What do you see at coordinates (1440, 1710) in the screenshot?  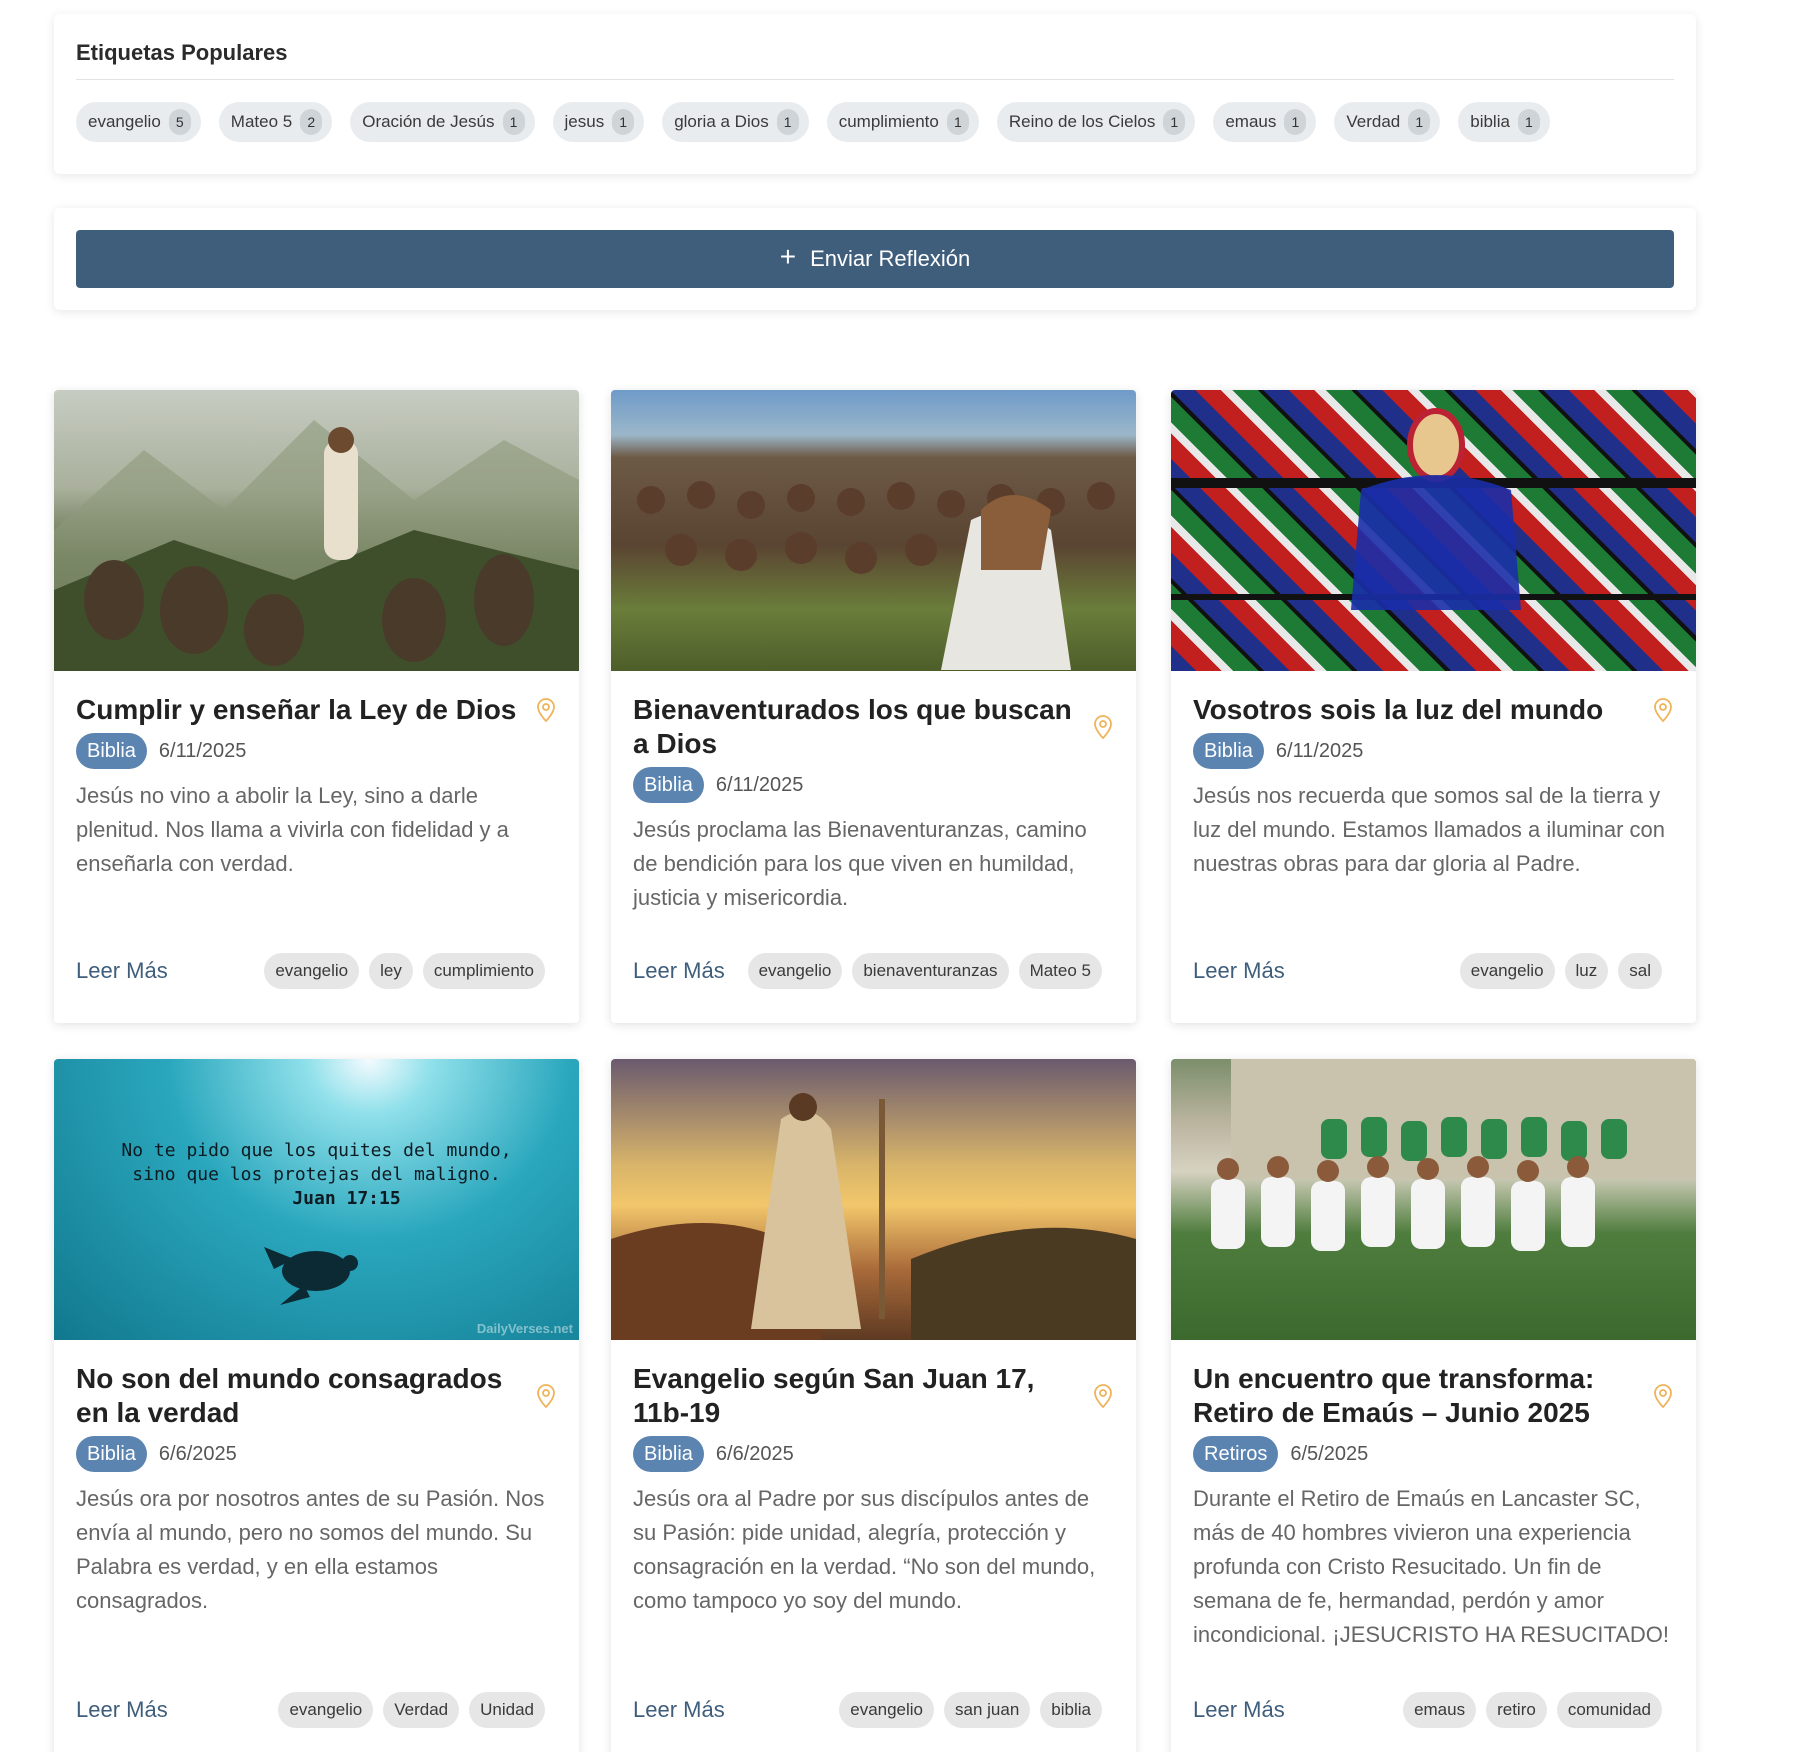 I see `post-tag: emaus` at bounding box center [1440, 1710].